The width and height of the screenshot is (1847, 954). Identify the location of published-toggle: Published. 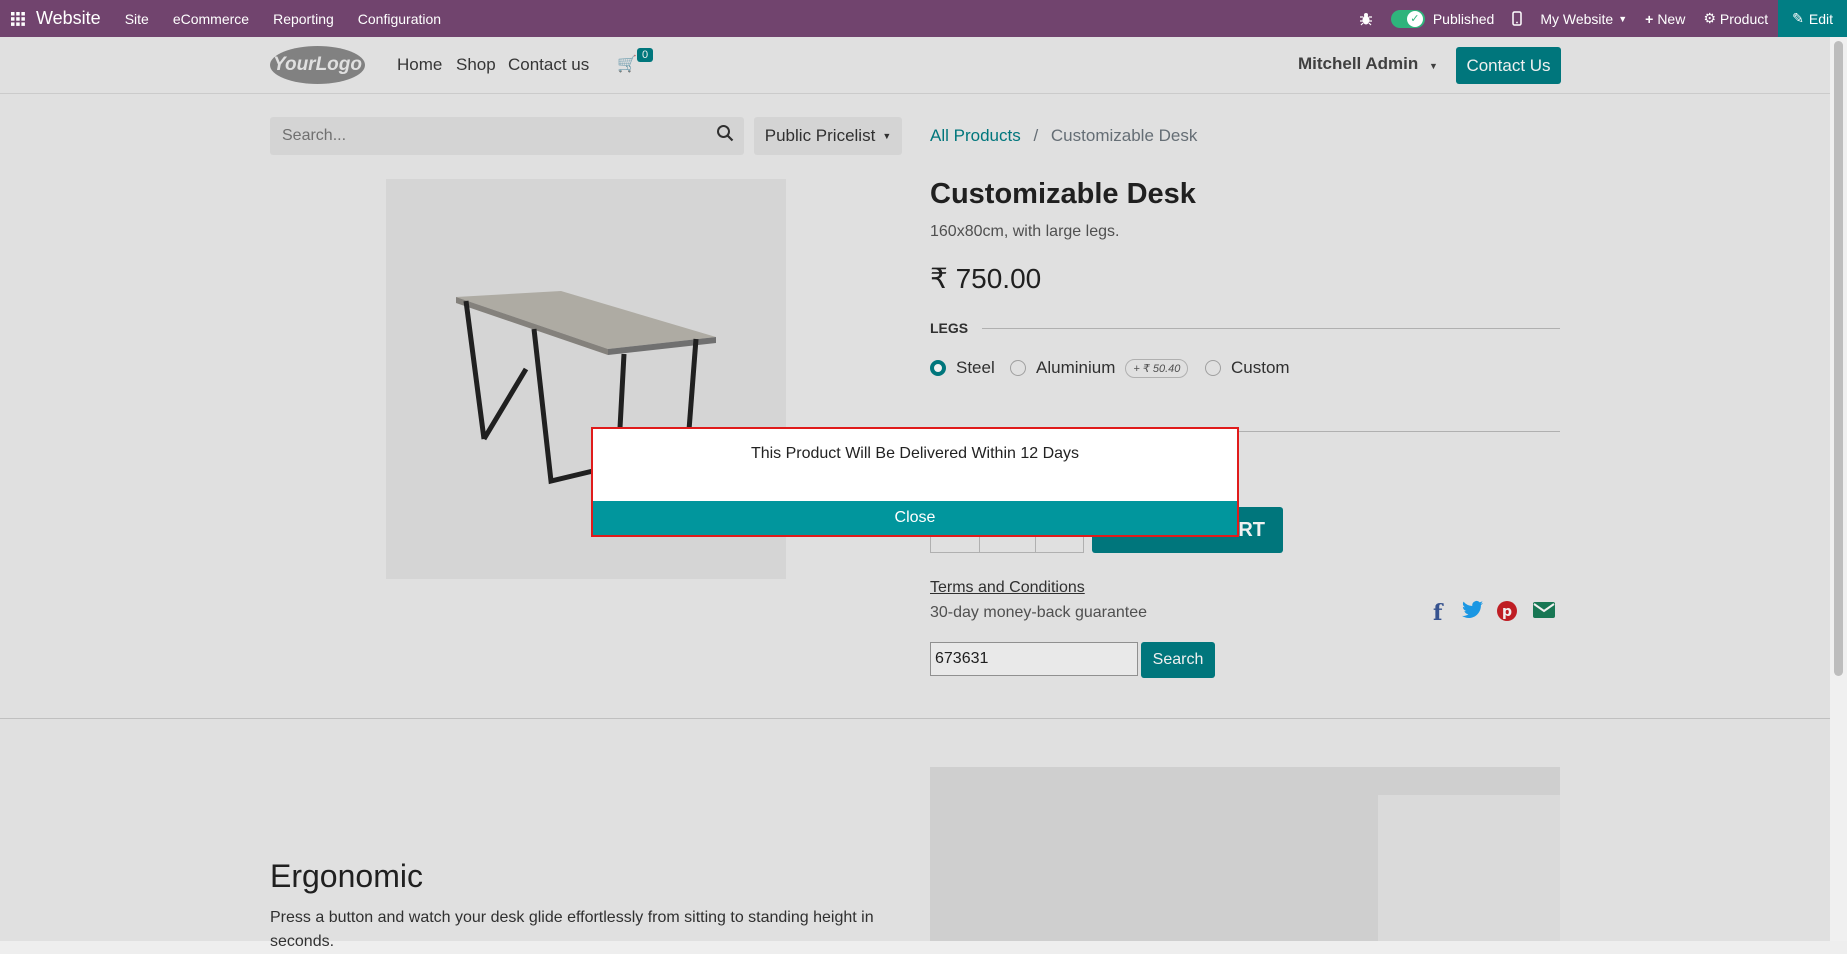
(1442, 18).